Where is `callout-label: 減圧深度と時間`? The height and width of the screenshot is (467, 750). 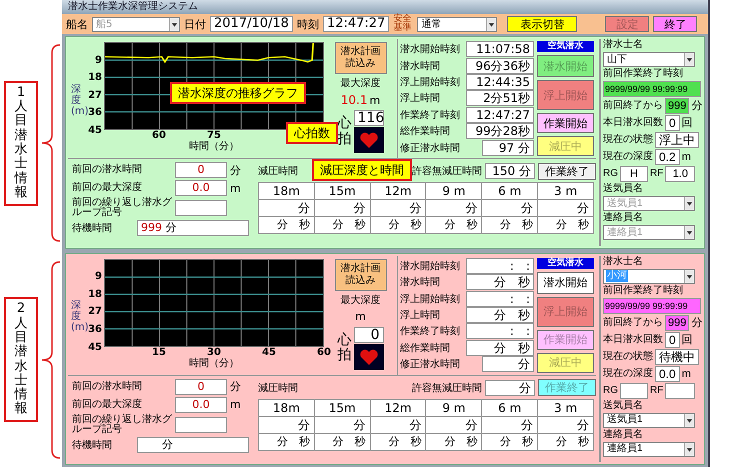 callout-label: 減圧深度と時間 is located at coordinates (362, 170).